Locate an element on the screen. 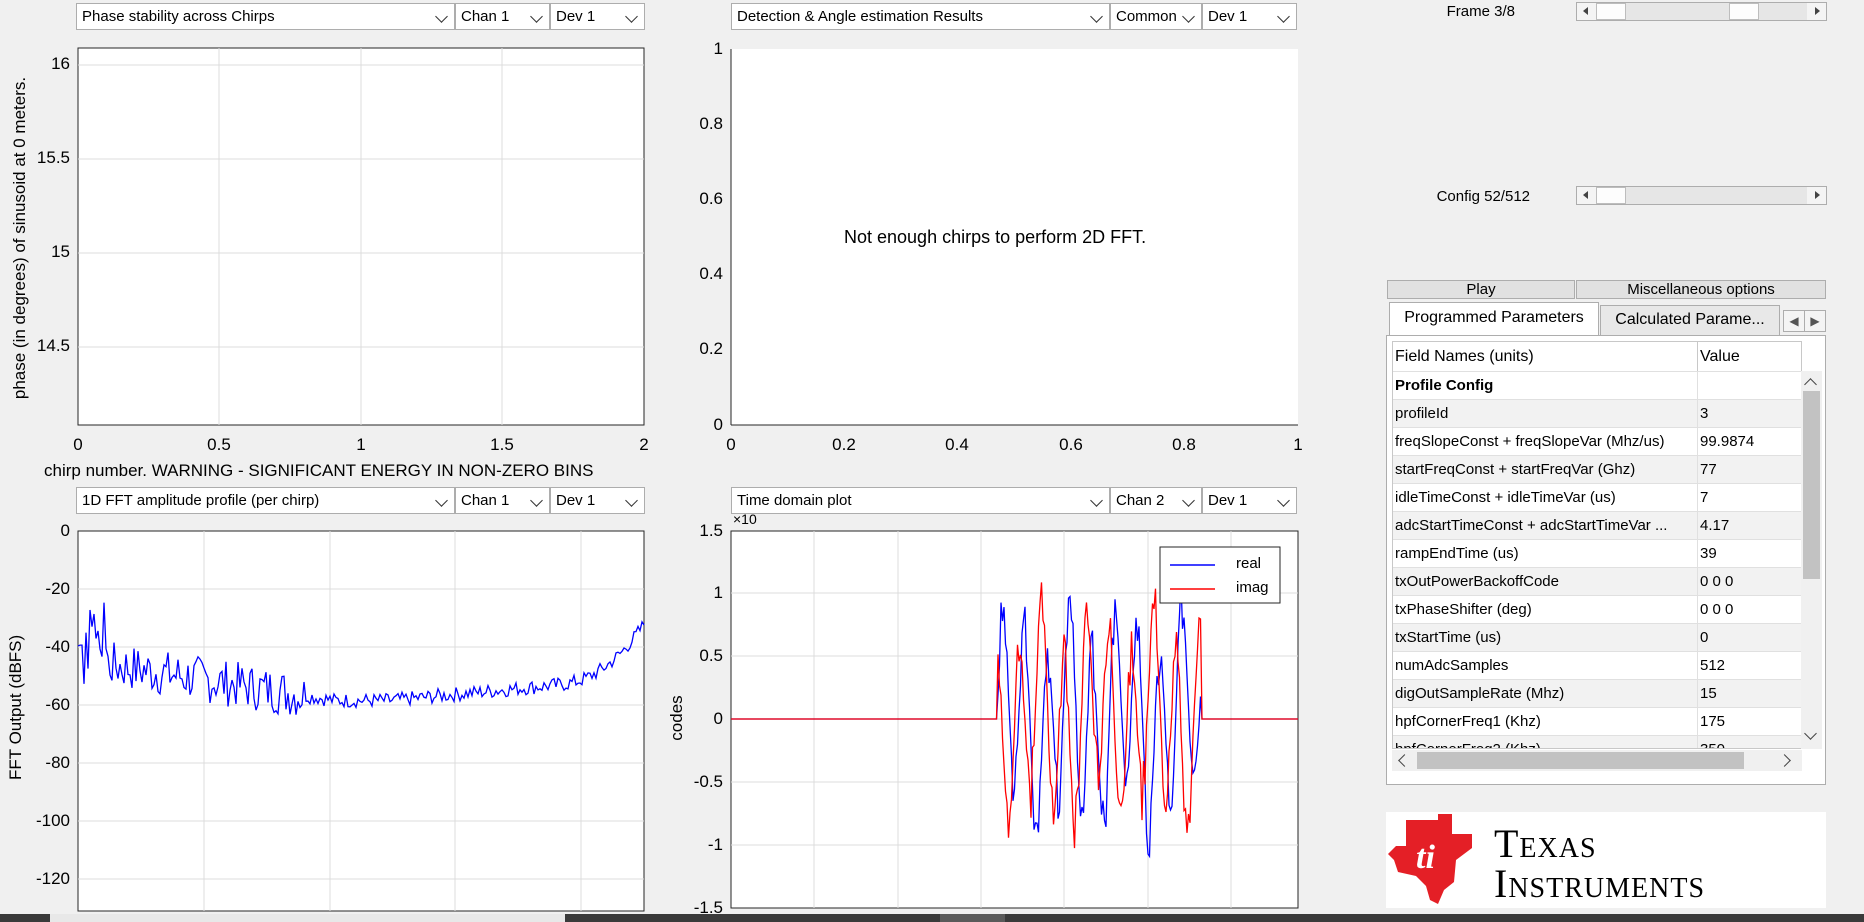 Image resolution: width=1864 pixels, height=922 pixels. value-cell: 3 is located at coordinates (1749, 413).